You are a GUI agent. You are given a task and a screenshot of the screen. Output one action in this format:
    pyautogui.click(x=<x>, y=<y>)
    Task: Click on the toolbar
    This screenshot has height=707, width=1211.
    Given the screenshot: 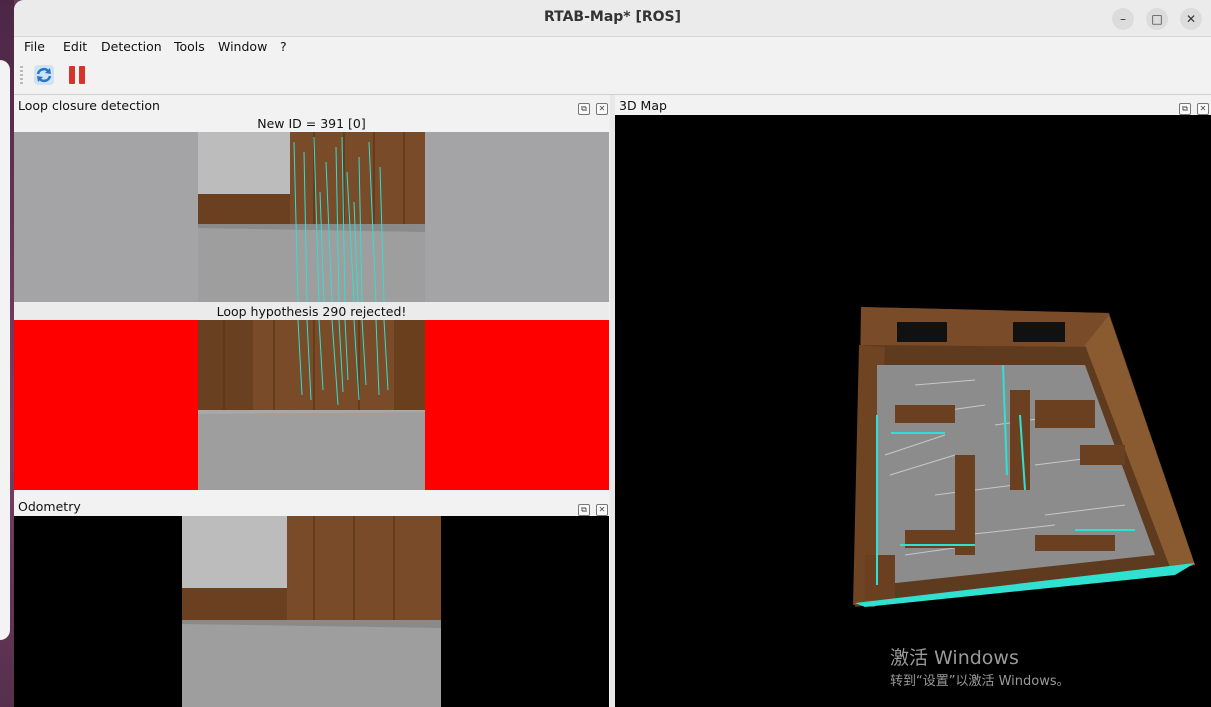 What is the action you would take?
    pyautogui.click(x=612, y=75)
    